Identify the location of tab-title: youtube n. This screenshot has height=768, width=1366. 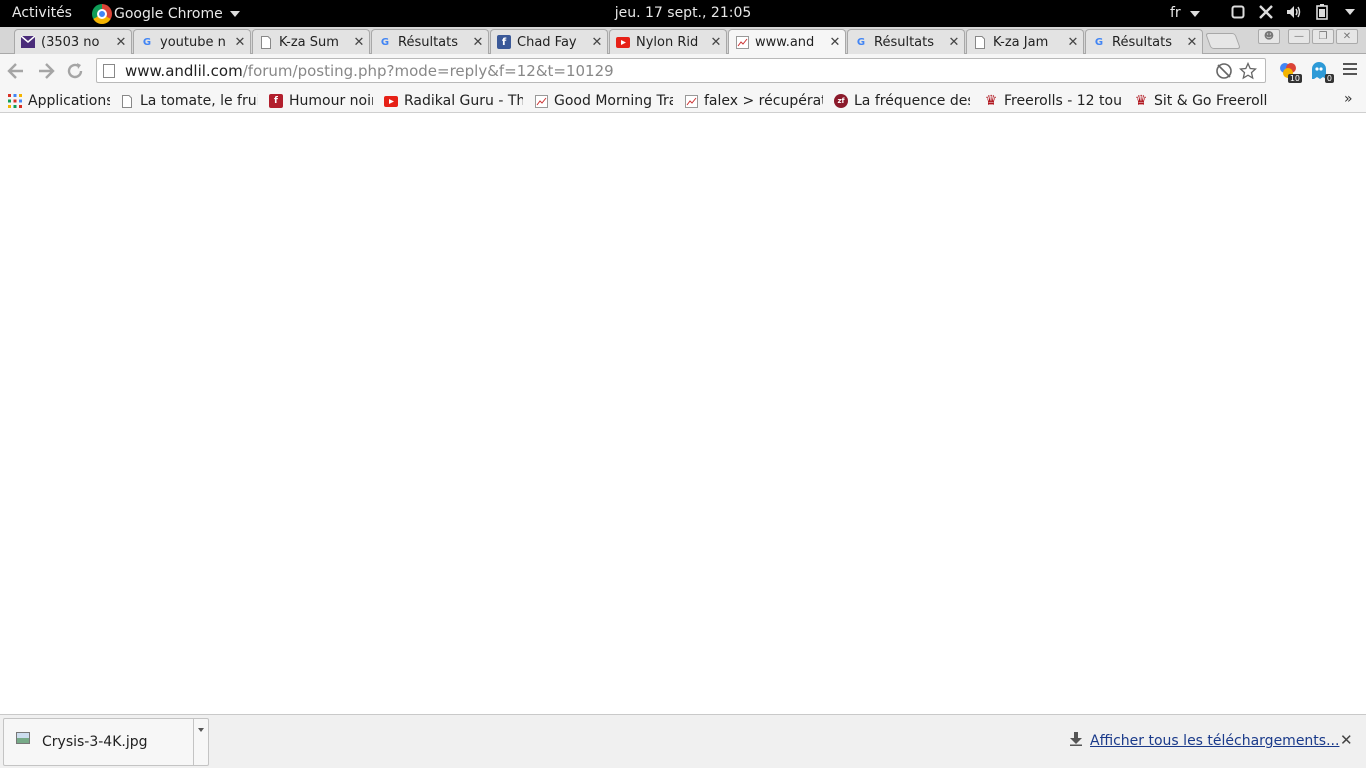
(193, 42).